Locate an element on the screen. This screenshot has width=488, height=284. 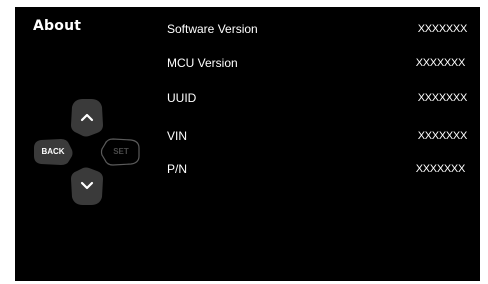
set-button-label: SET is located at coordinates (121, 151).